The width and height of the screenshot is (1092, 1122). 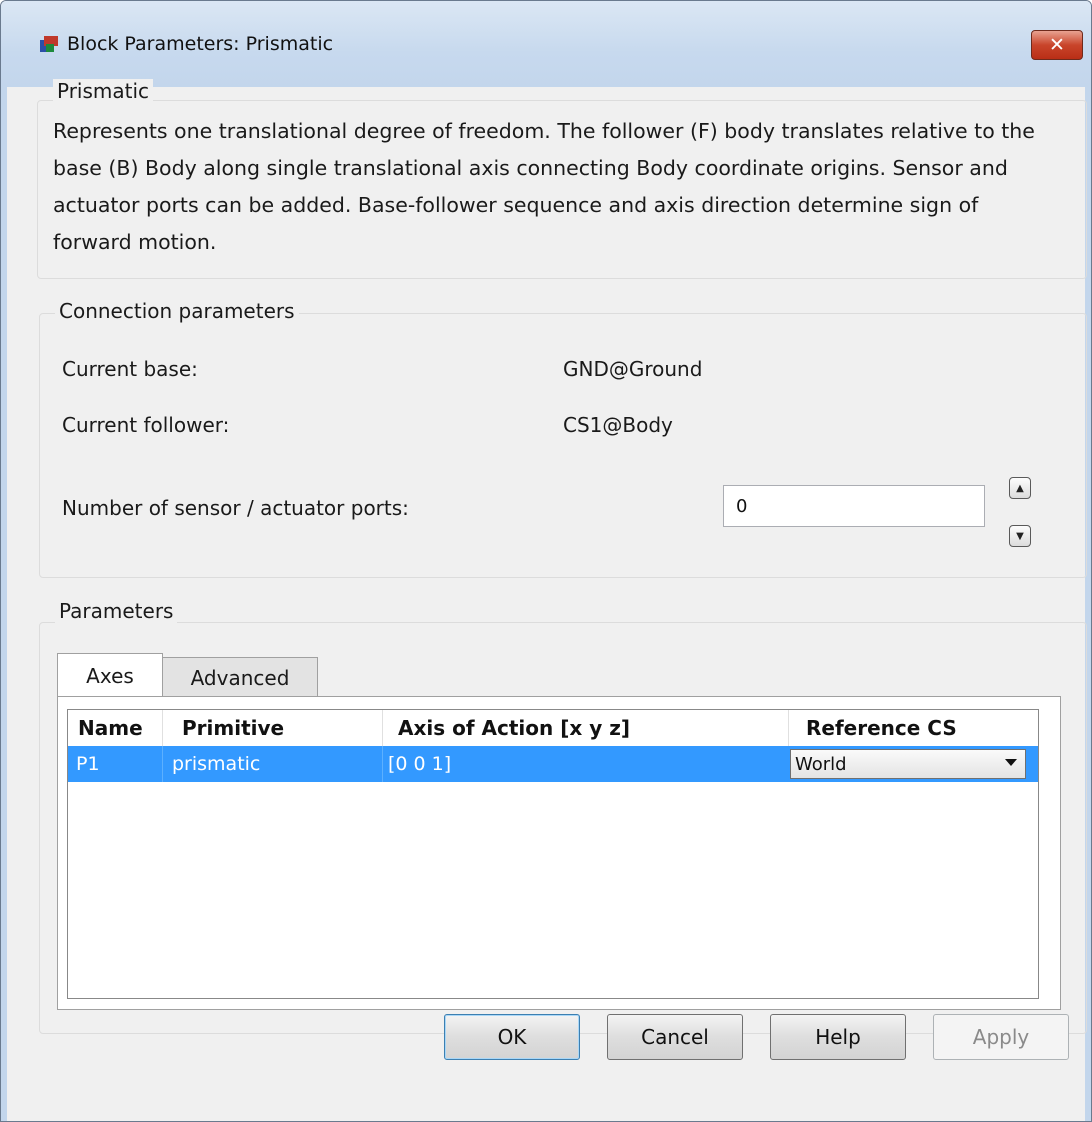 I want to click on column-header-name: Name, so click(x=110, y=728).